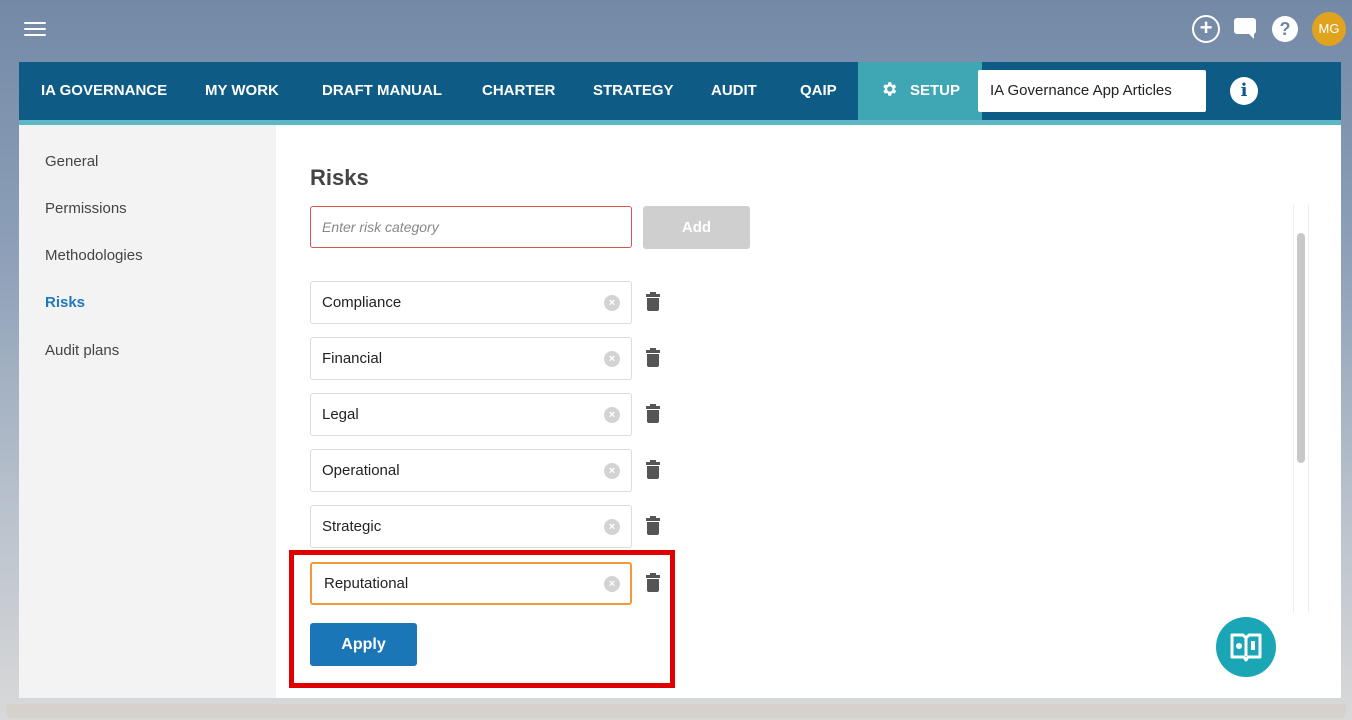 The height and width of the screenshot is (720, 1352). I want to click on risk-row: Operational ×, so click(500, 470).